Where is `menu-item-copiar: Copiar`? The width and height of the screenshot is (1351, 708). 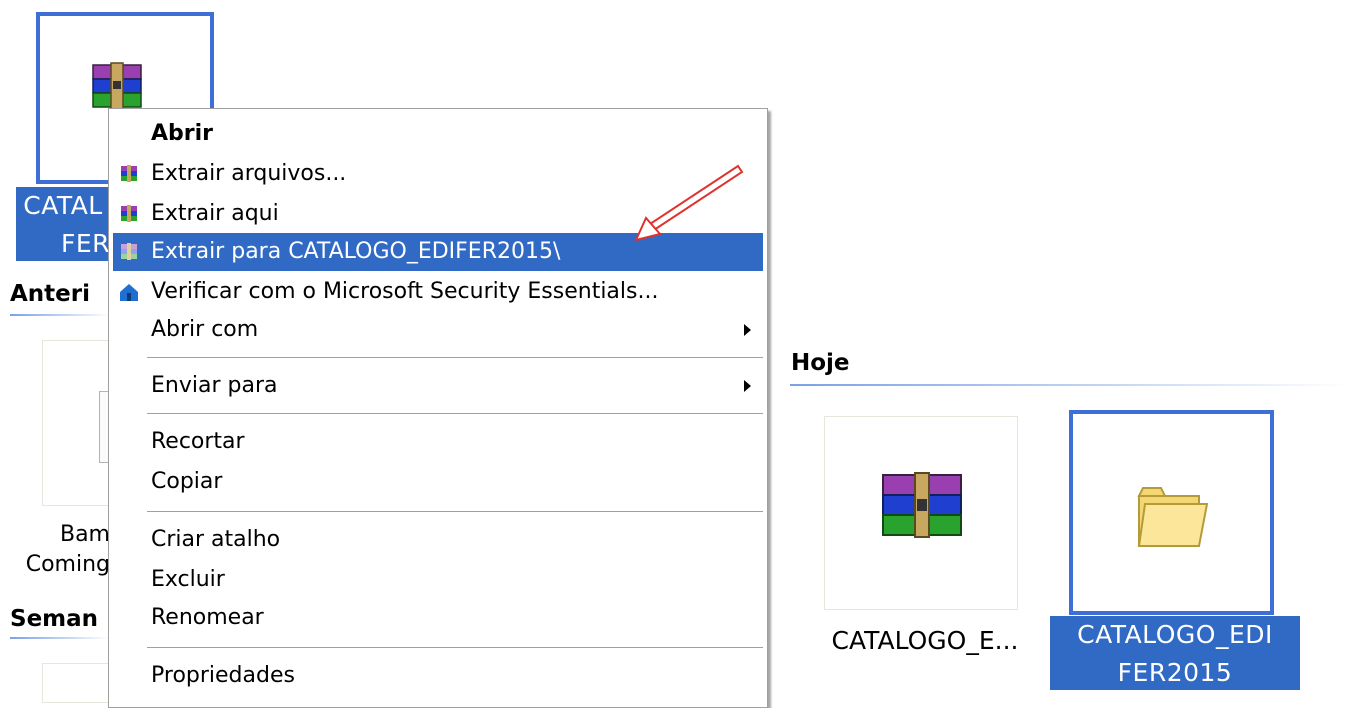
menu-item-copiar: Copiar is located at coordinates (438, 482).